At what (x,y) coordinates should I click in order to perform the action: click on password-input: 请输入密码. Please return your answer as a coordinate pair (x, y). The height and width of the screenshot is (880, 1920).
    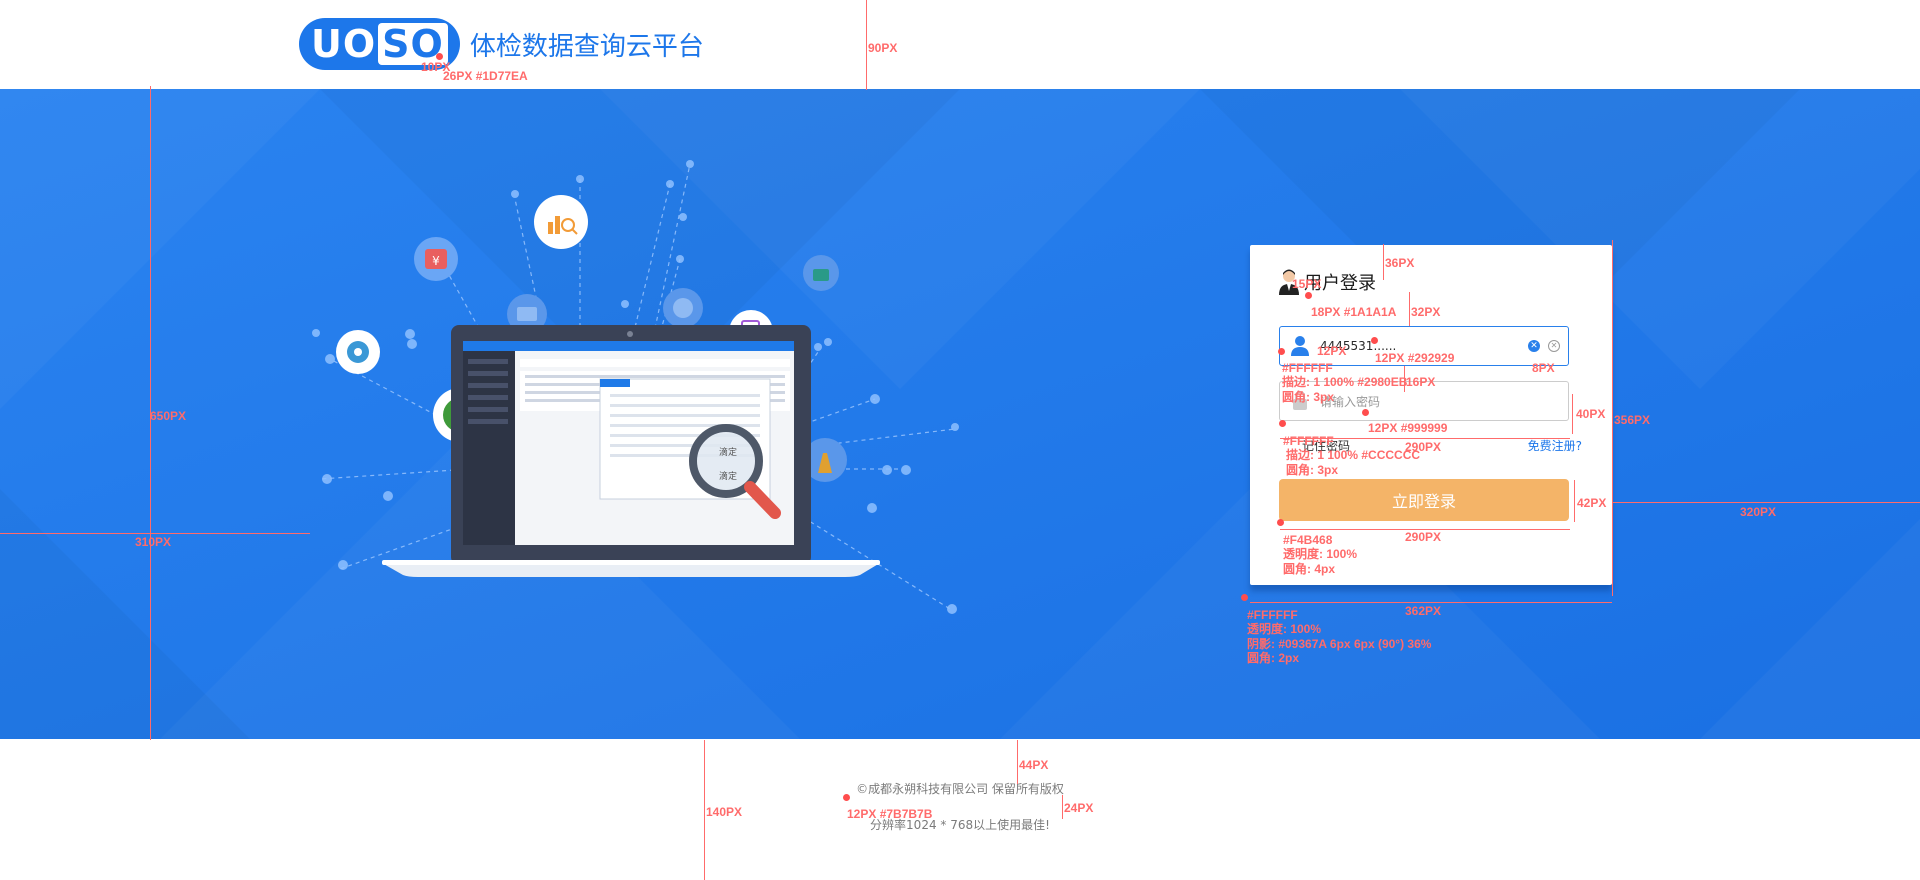
    Looking at the image, I should click on (1444, 401).